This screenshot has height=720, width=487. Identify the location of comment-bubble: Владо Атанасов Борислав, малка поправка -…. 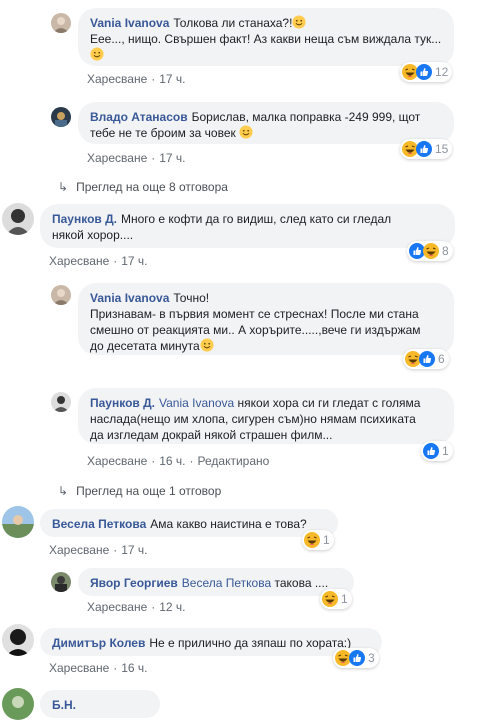
(266, 123).